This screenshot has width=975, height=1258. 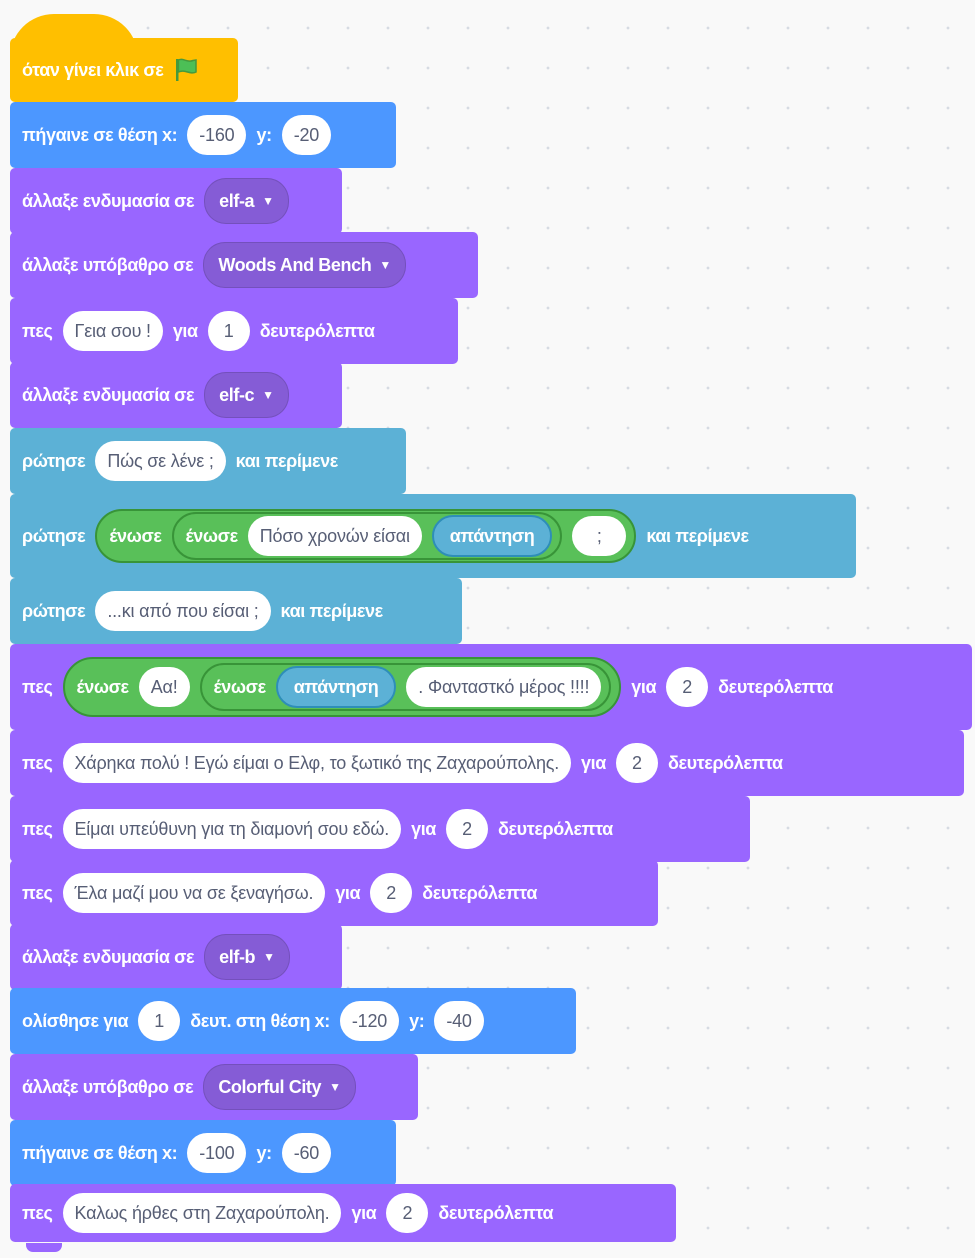 I want to click on switch-costume-block: άλλαξε ενδυμασία σε elf-c ▼, so click(x=176, y=399).